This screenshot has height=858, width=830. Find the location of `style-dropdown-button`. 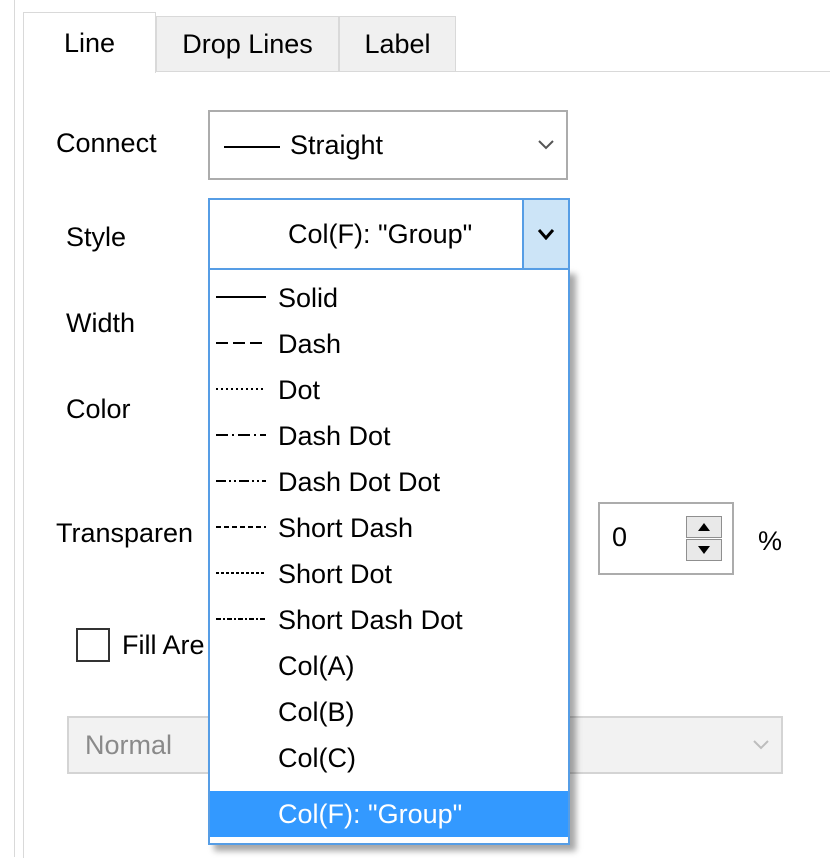

style-dropdown-button is located at coordinates (545, 234).